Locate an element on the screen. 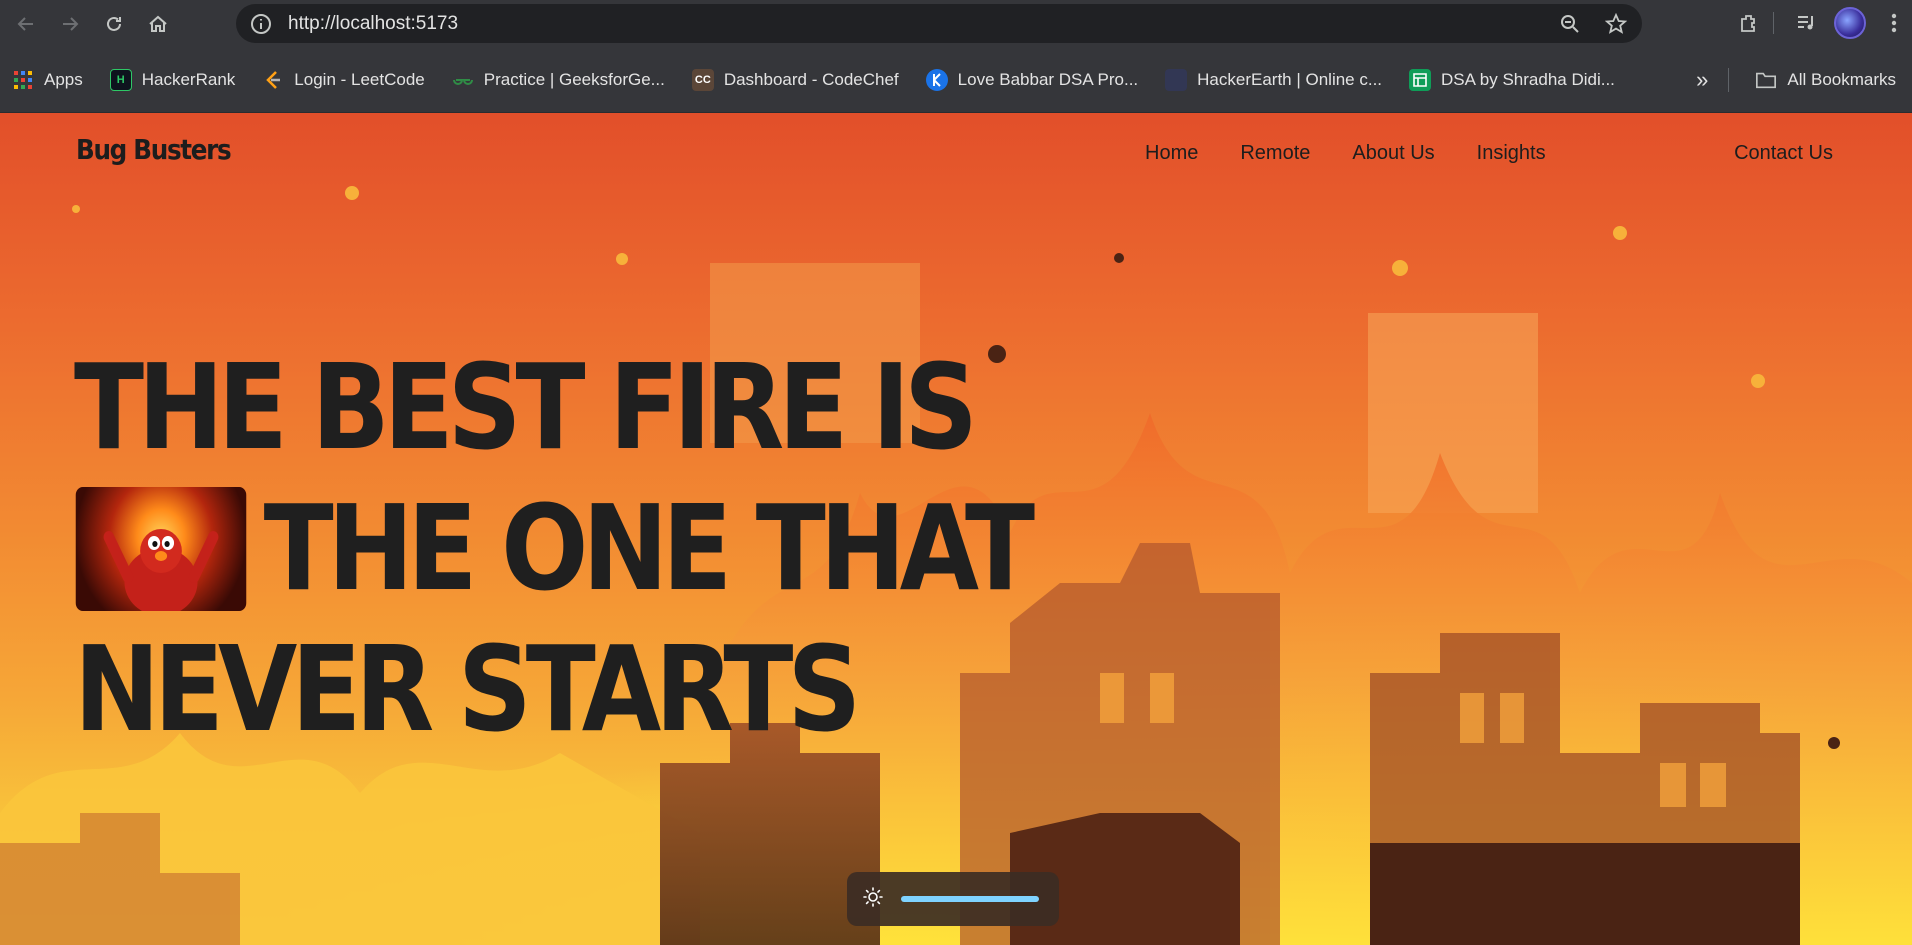 This screenshot has height=945, width=1912. theme-toggle is located at coordinates (953, 899).